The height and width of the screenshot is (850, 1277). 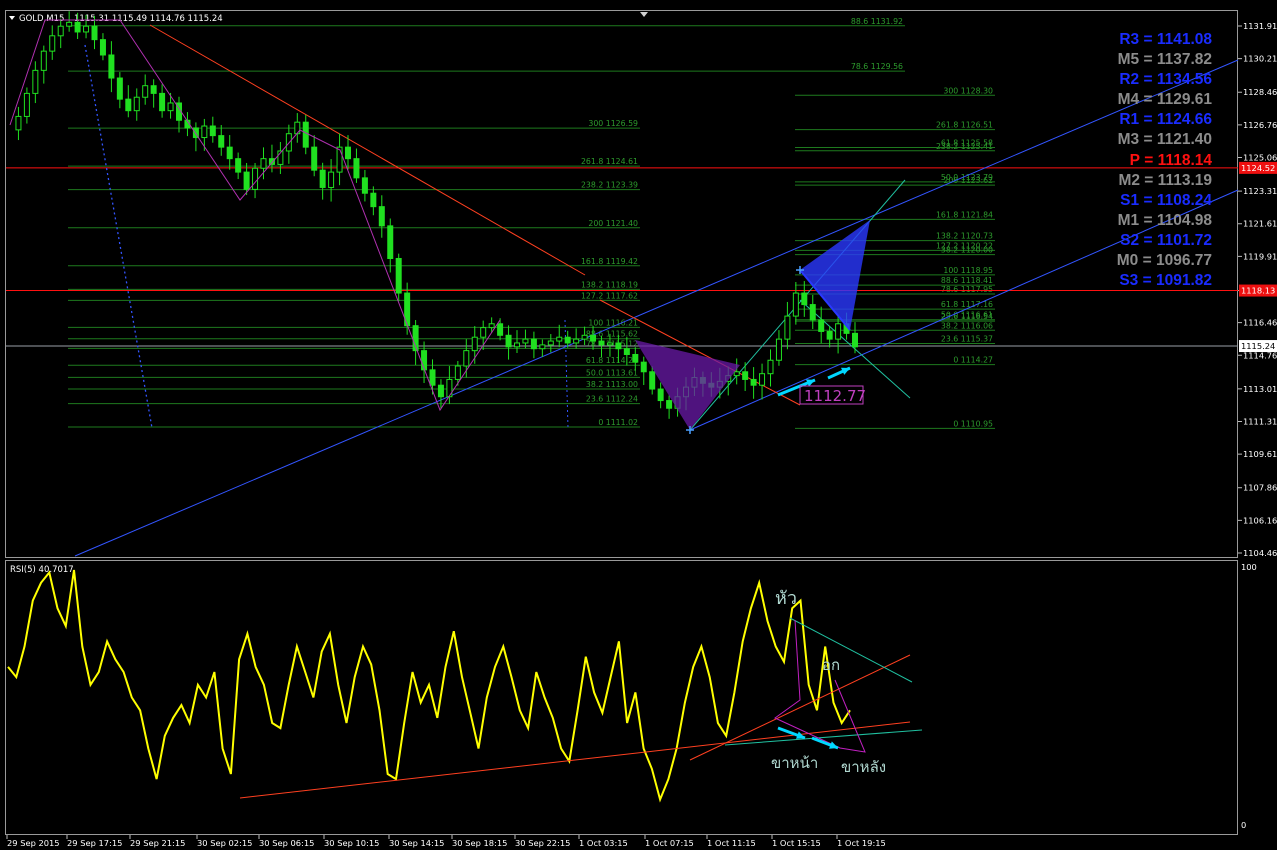 I want to click on pivot-row-m2: M2 = 1113.19, so click(x=1156, y=181).